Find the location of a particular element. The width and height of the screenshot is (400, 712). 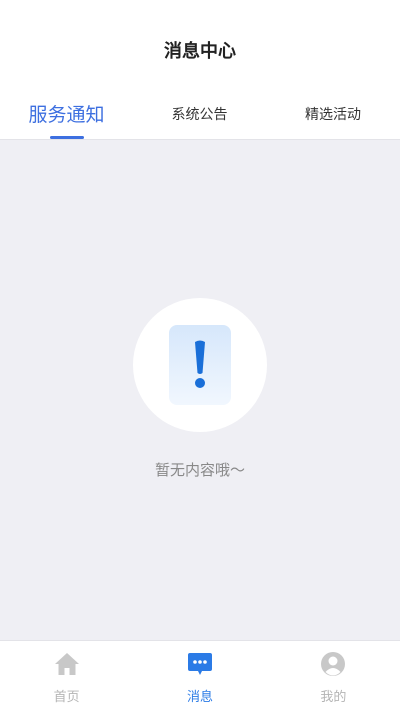

tab-system-announcement: 系统公告 is located at coordinates (199, 113).